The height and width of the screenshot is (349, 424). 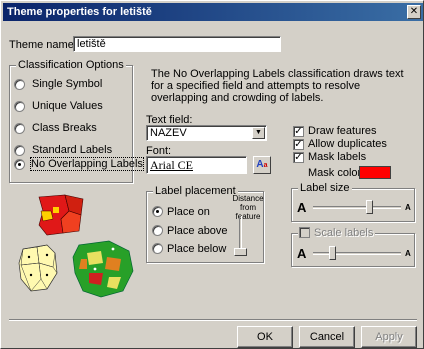 What do you see at coordinates (19, 106) in the screenshot?
I see `radio-unique-values` at bounding box center [19, 106].